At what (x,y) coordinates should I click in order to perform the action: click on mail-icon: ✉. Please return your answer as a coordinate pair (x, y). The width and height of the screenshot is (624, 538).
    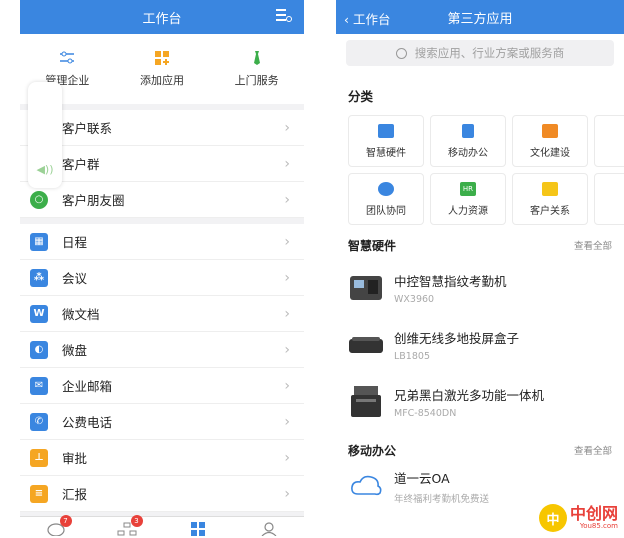
    Looking at the image, I should click on (39, 385).